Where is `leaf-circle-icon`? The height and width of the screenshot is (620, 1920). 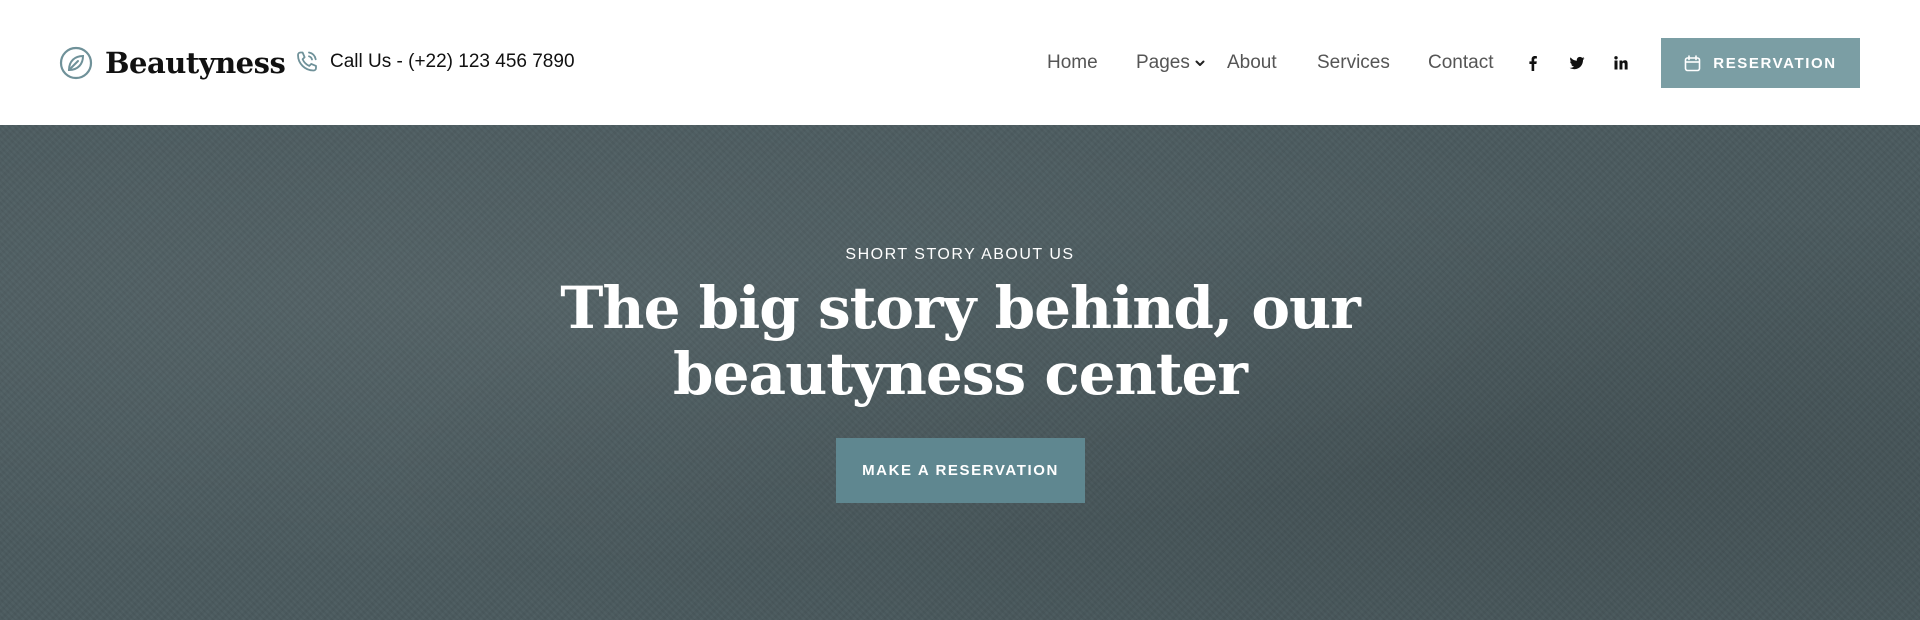
leaf-circle-icon is located at coordinates (76, 63).